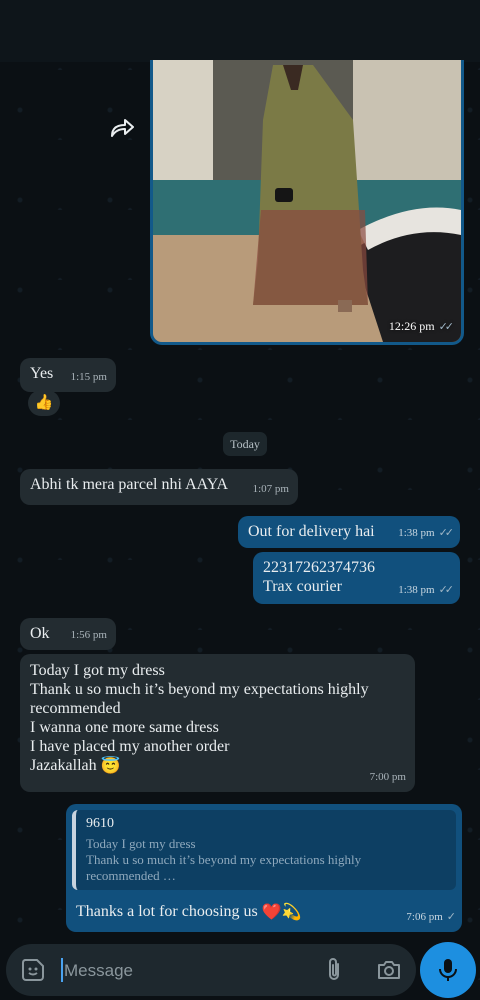 The image size is (480, 1000). Describe the element at coordinates (421, 326) in the screenshot. I see `photo-timestamp: 12:26 pm ✓✓` at that location.